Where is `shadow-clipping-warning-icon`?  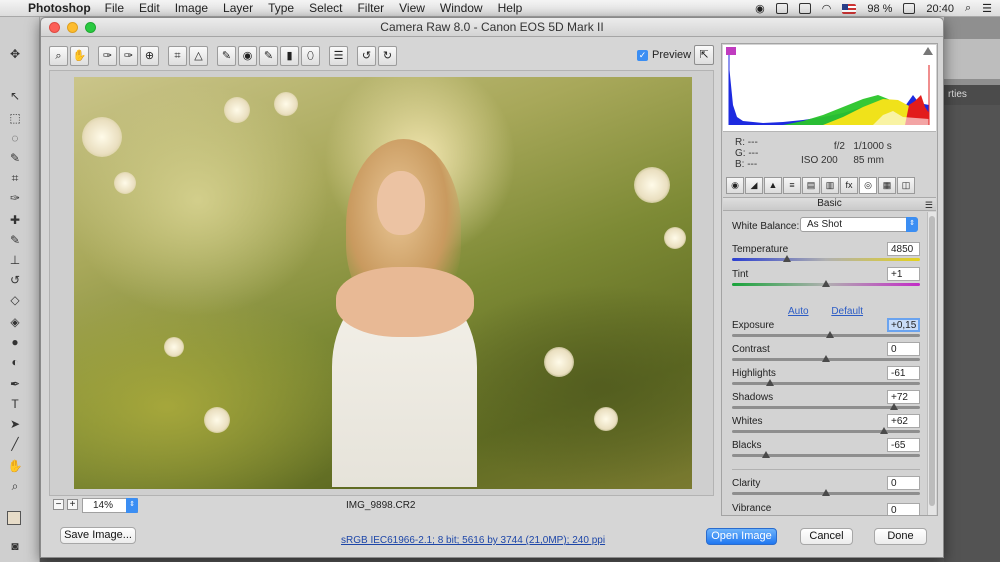
shadow-clipping-warning-icon is located at coordinates (731, 51).